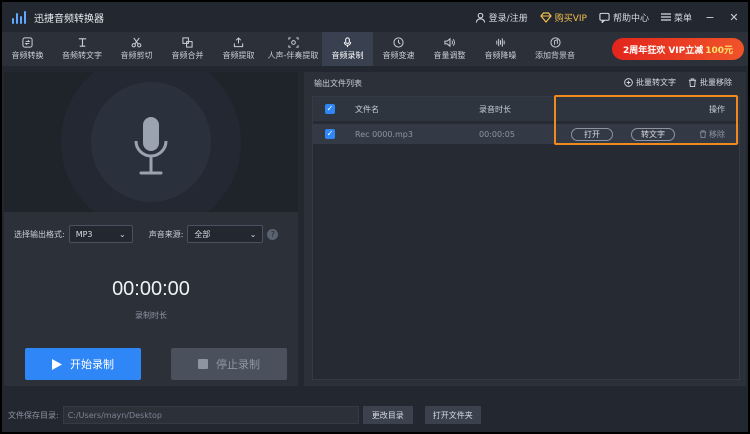 The image size is (750, 434). I want to click on remove-button: 移除, so click(712, 134).